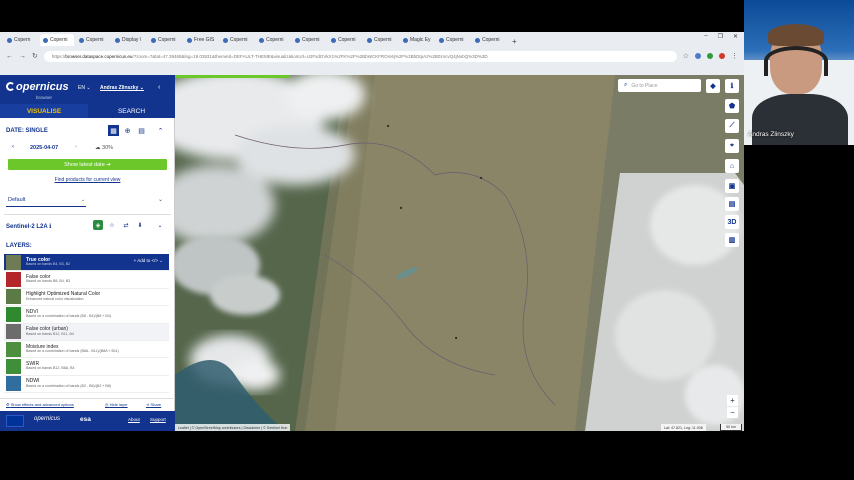  I want to click on location-pin-icon: ⌖, so click(732, 146).